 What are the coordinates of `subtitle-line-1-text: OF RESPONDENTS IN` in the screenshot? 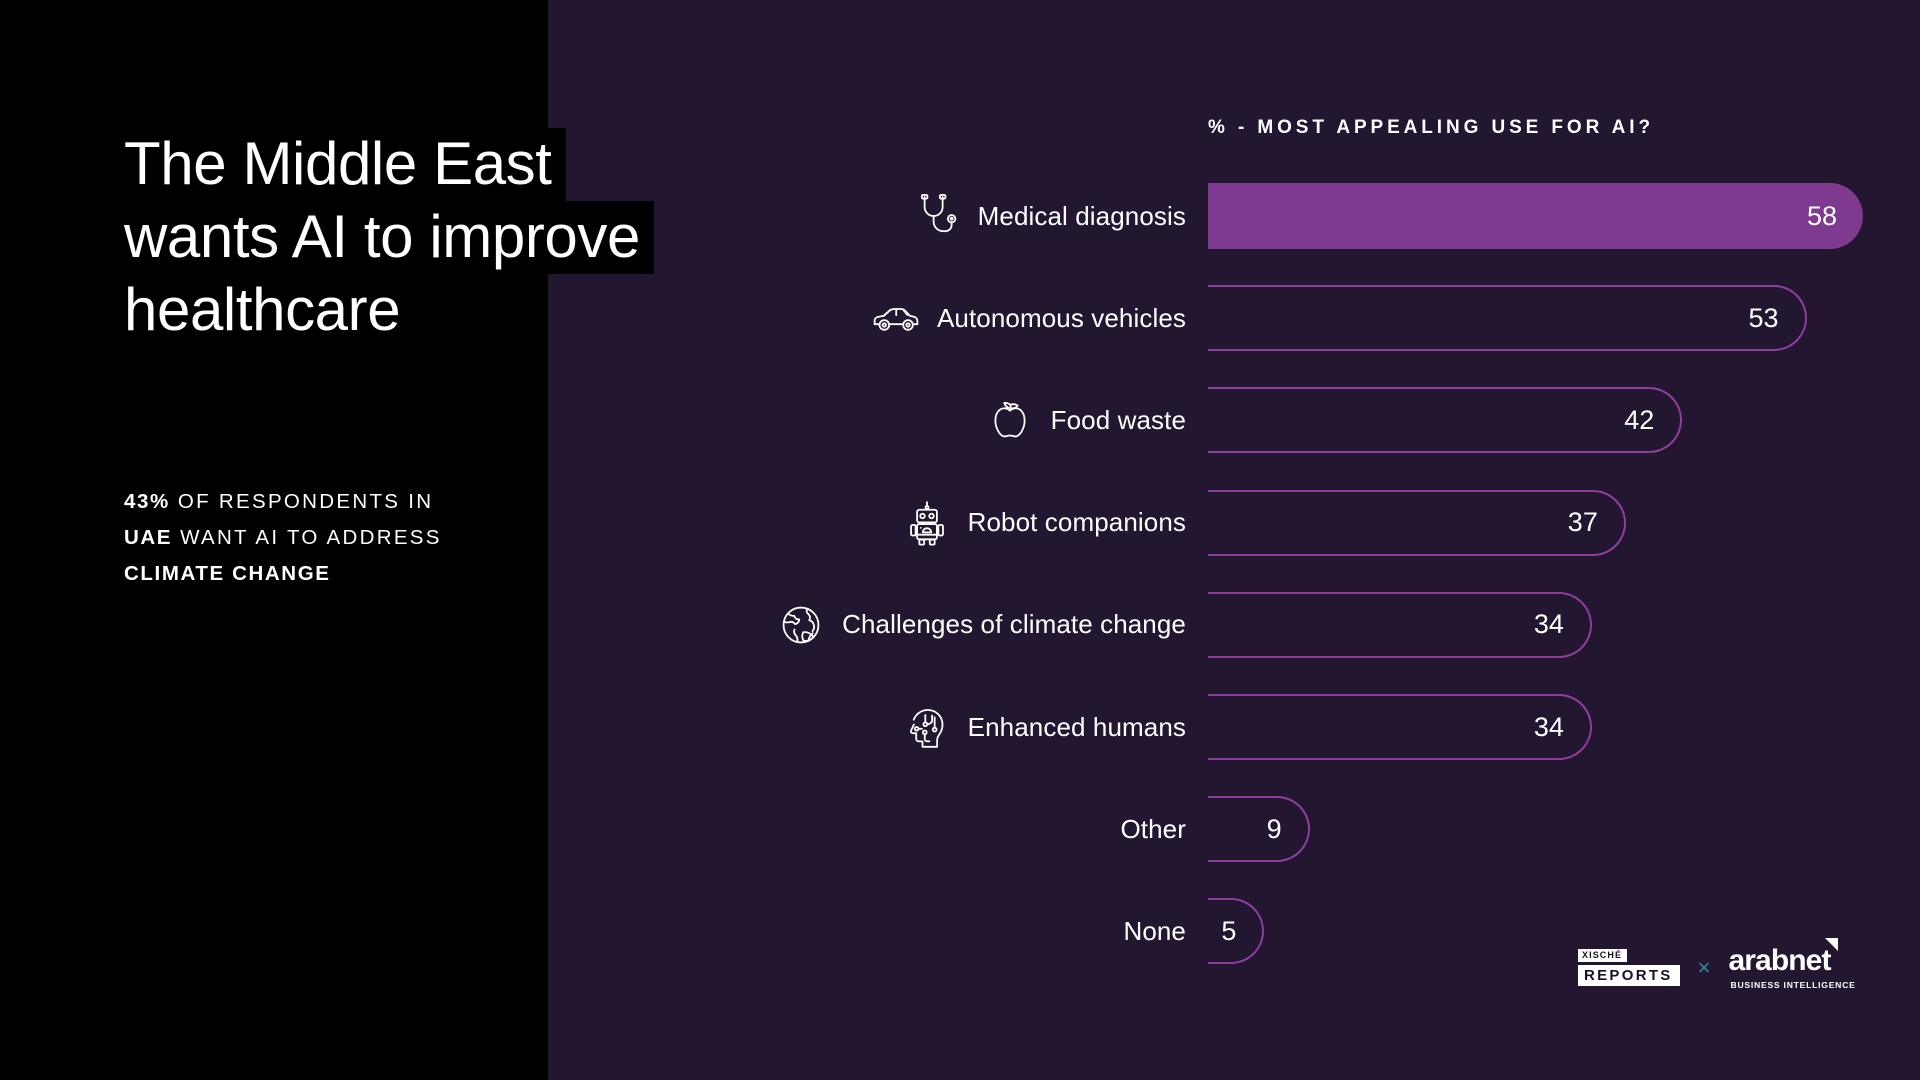 It's located at (301, 501).